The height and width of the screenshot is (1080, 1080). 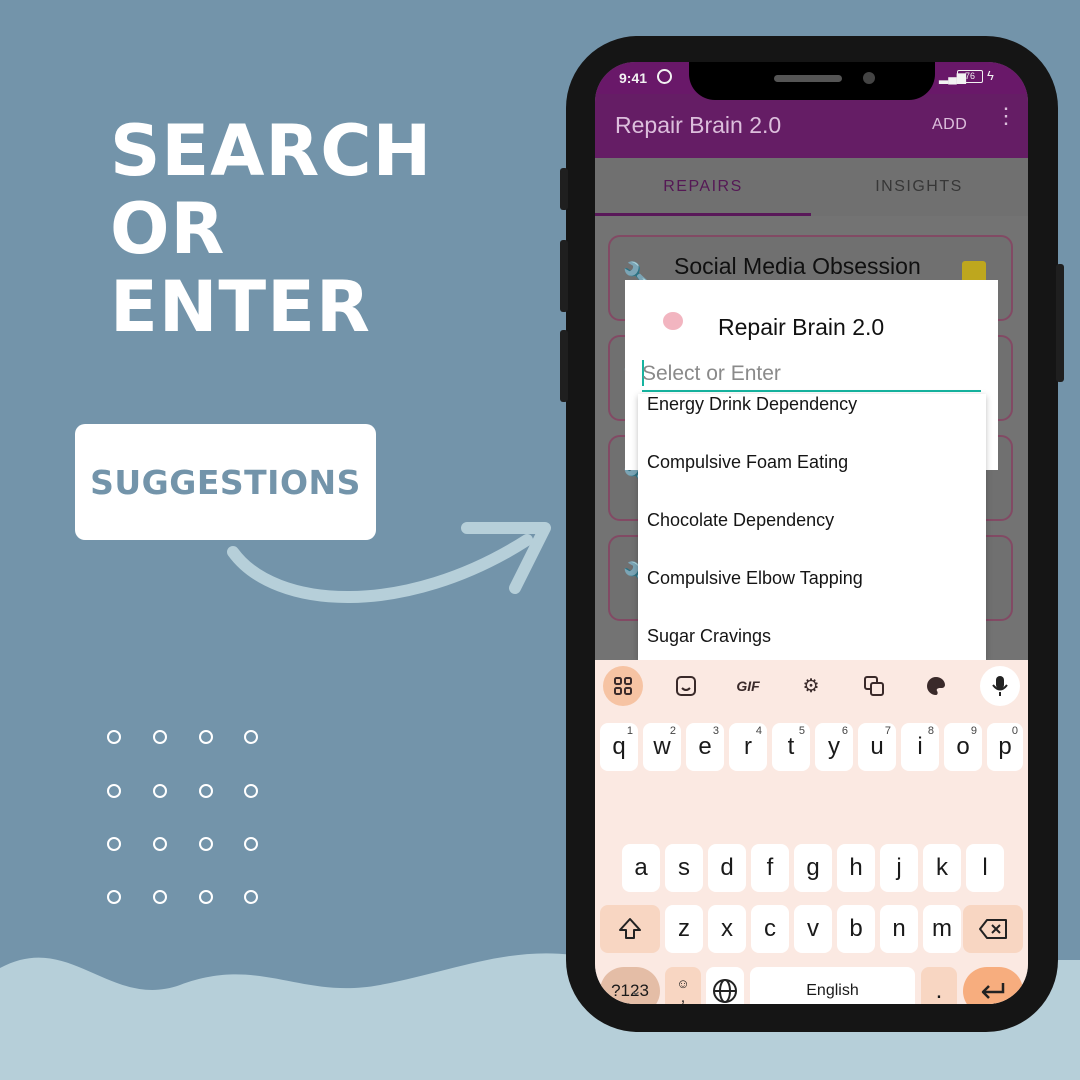 I want to click on key-label: i, so click(x=920, y=746).